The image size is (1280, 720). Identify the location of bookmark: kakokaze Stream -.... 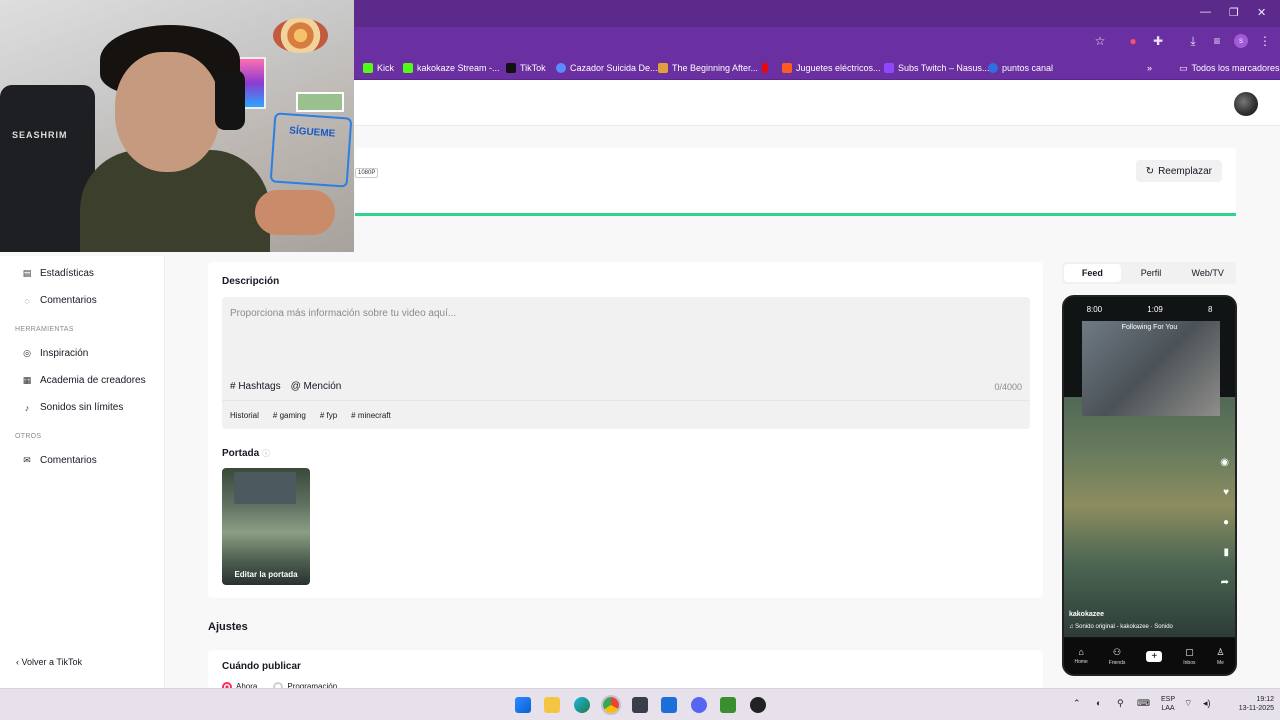
(451, 68).